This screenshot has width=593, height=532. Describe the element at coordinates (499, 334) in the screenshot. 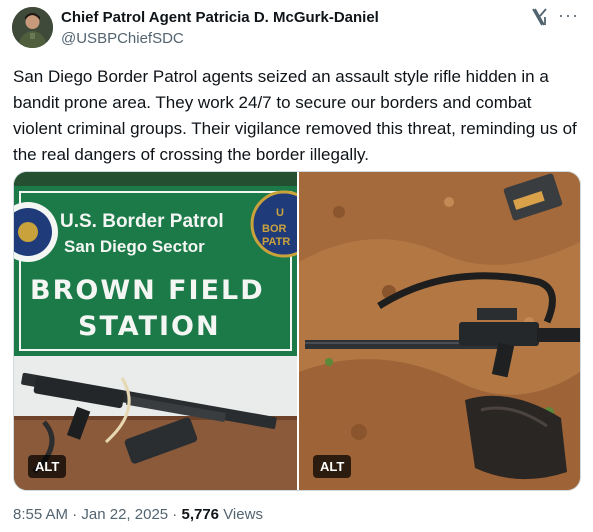

I see `rifle-receiver` at that location.